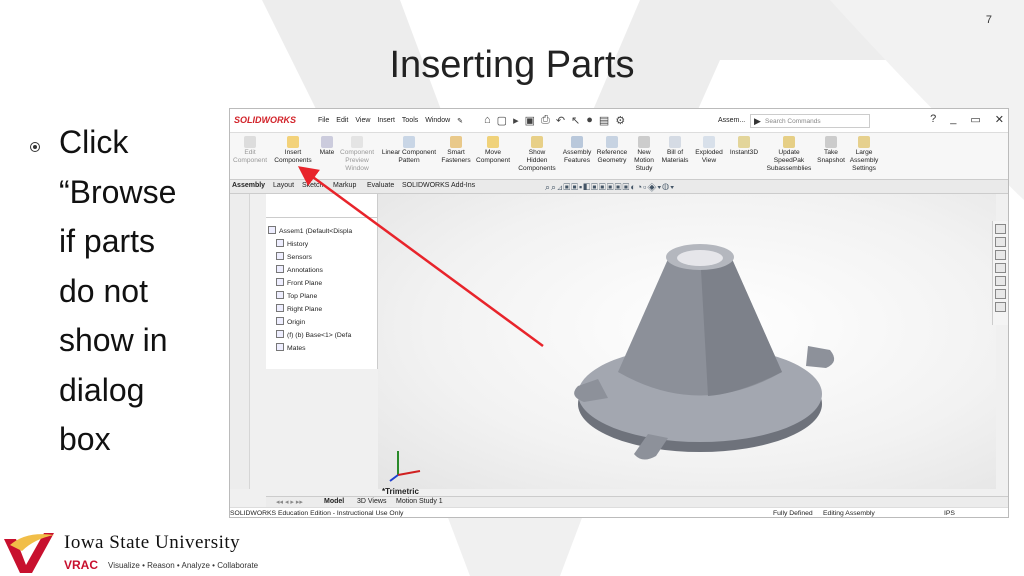 This screenshot has height=576, width=1024. I want to click on open-icon: ▸, so click(516, 120).